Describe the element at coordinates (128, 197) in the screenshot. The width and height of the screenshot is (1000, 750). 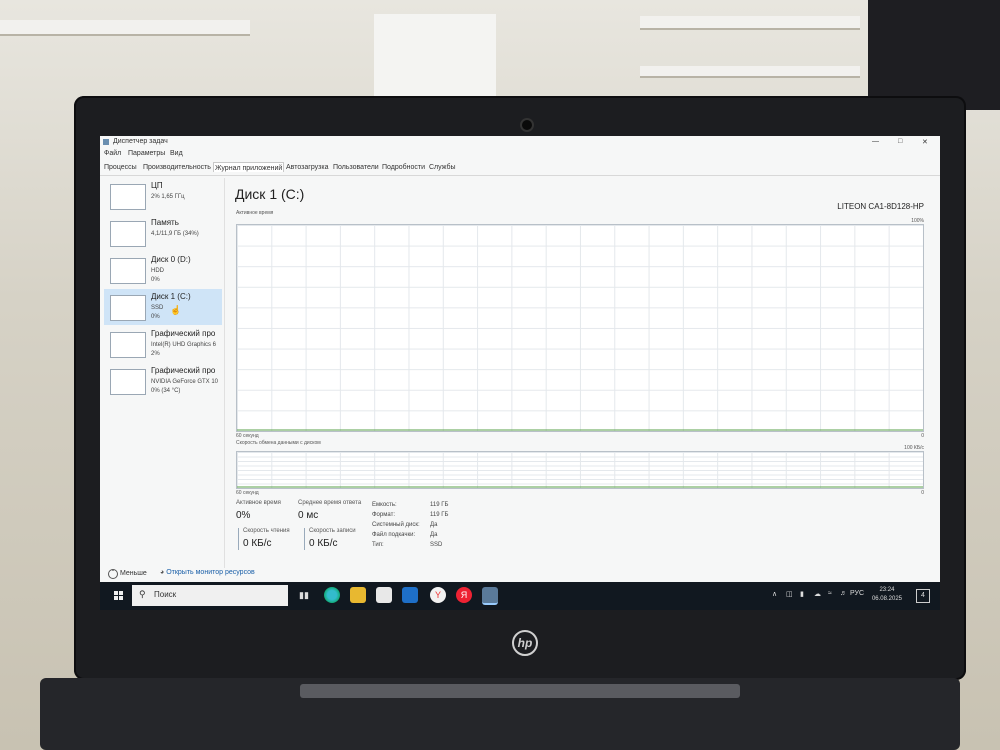
I see `cpu-thumbnail` at that location.